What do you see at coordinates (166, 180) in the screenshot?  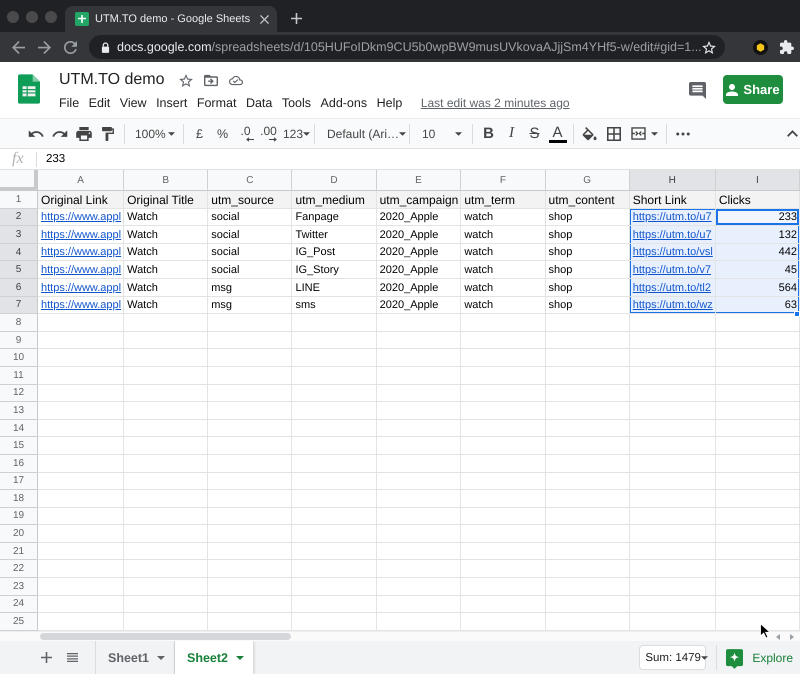 I see `column-header: B` at bounding box center [166, 180].